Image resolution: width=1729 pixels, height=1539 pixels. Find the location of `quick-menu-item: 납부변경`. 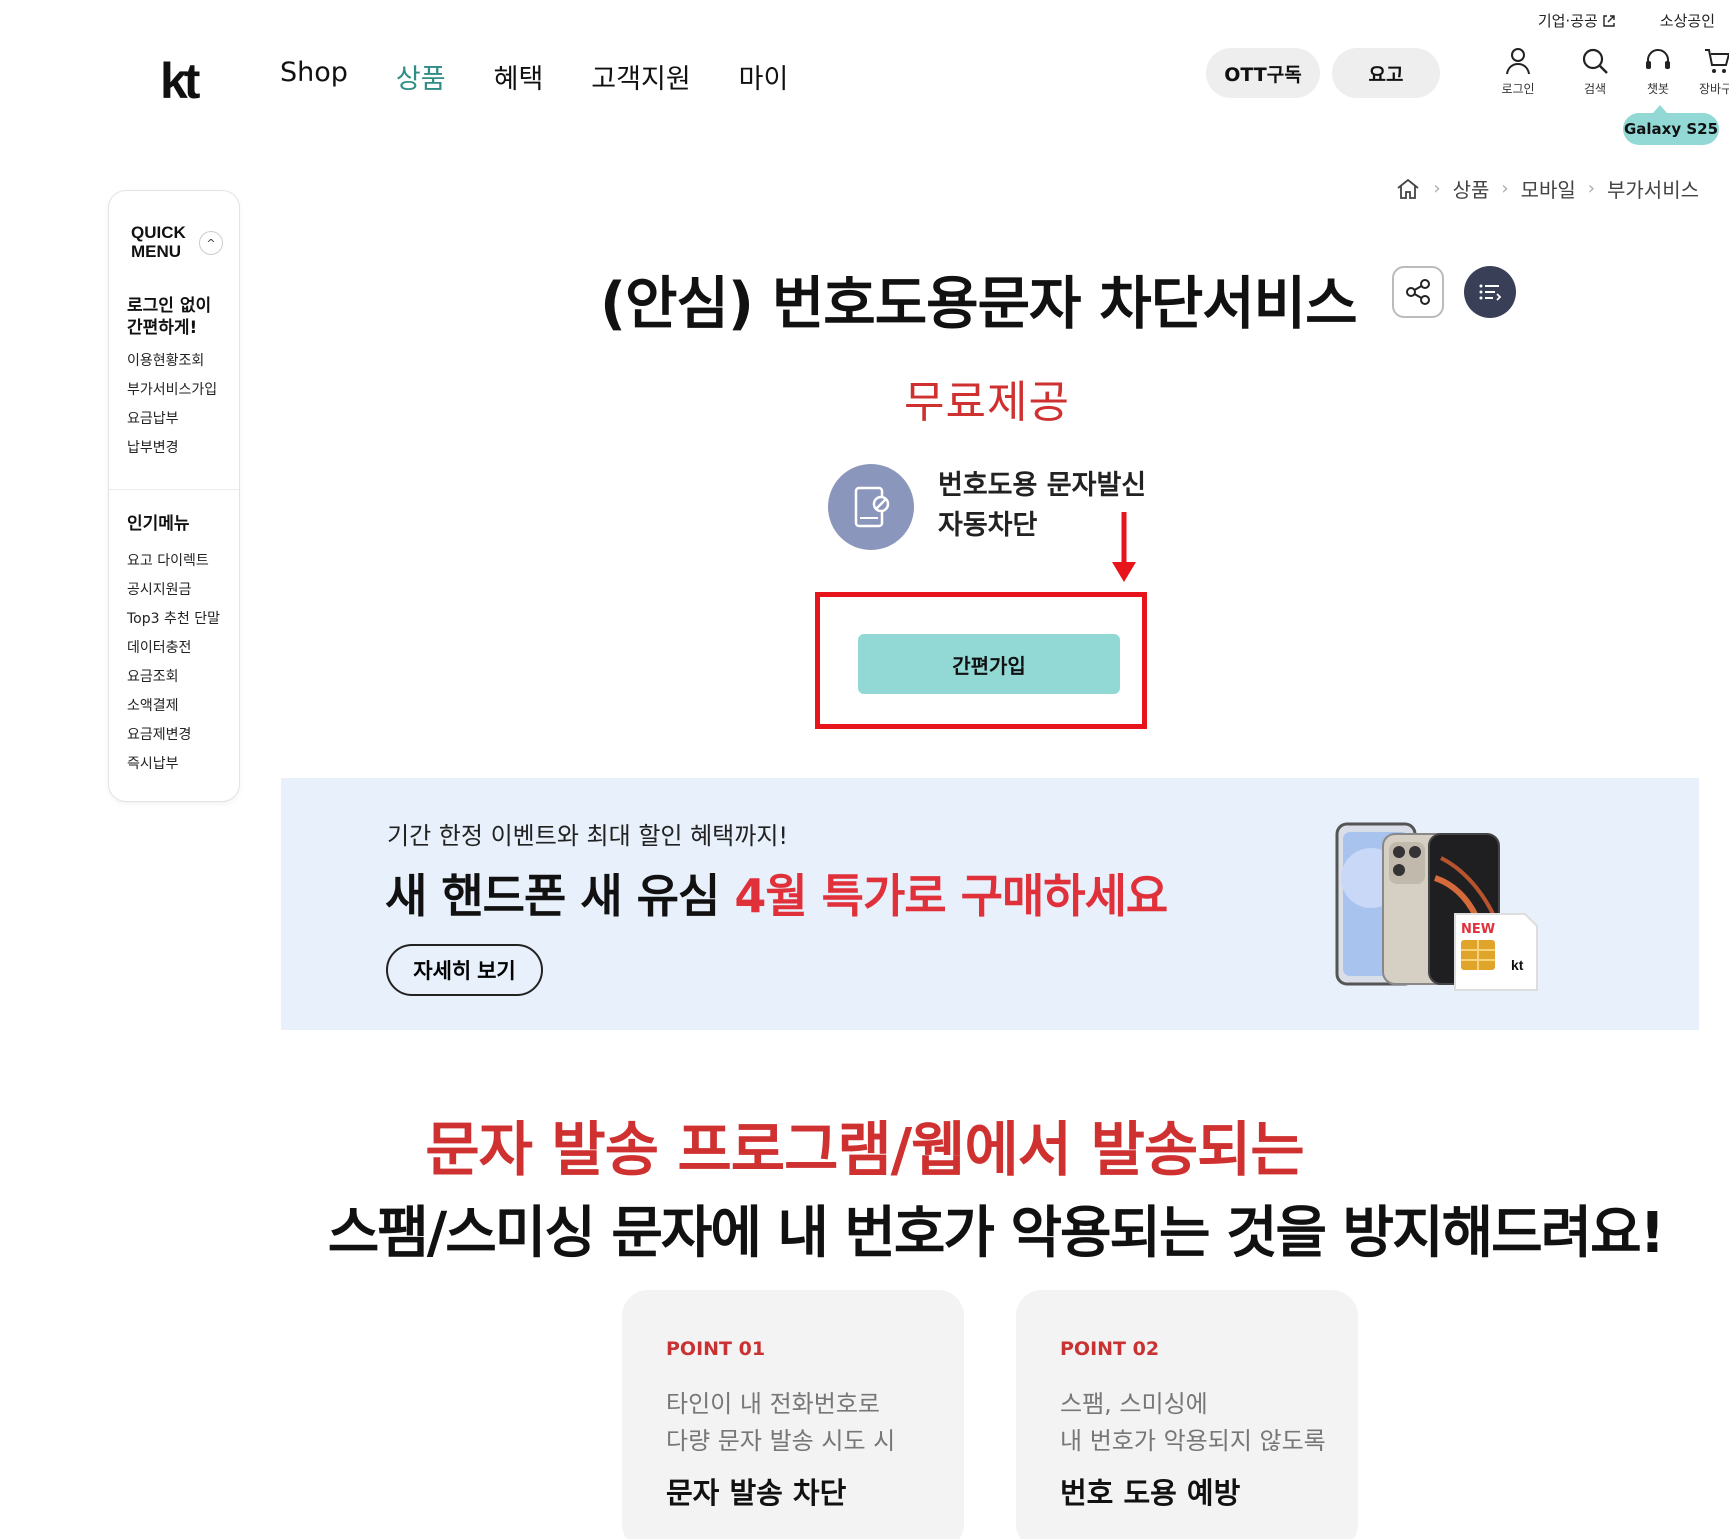

quick-menu-item: 납부변경 is located at coordinates (172, 448).